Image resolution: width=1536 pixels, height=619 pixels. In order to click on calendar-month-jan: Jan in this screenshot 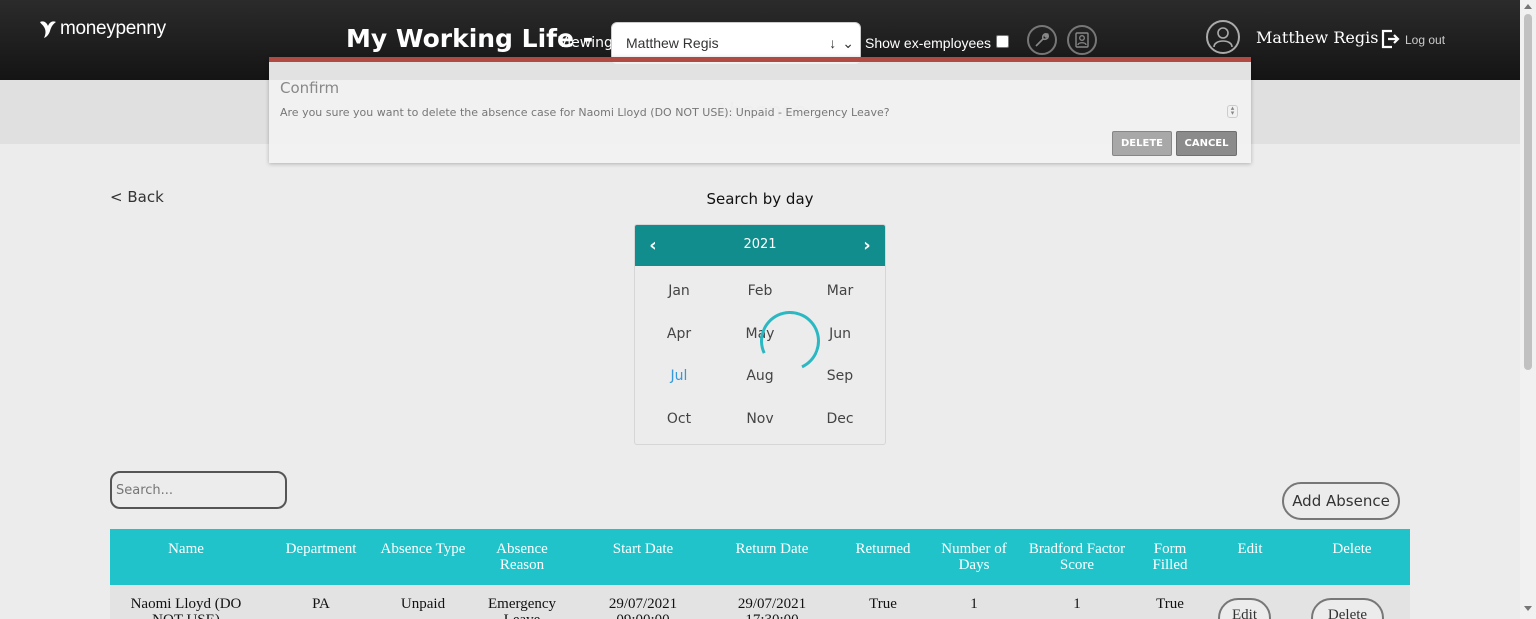, I will do `click(679, 291)`.